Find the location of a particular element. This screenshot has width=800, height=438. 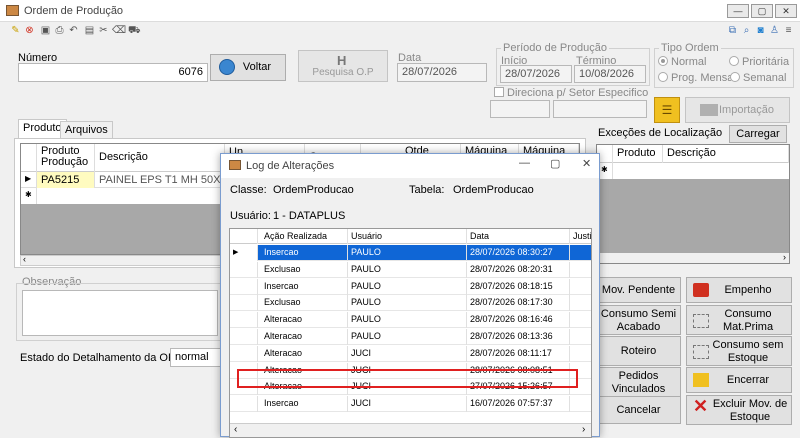

tools-icon: ✂ is located at coordinates (103, 30).